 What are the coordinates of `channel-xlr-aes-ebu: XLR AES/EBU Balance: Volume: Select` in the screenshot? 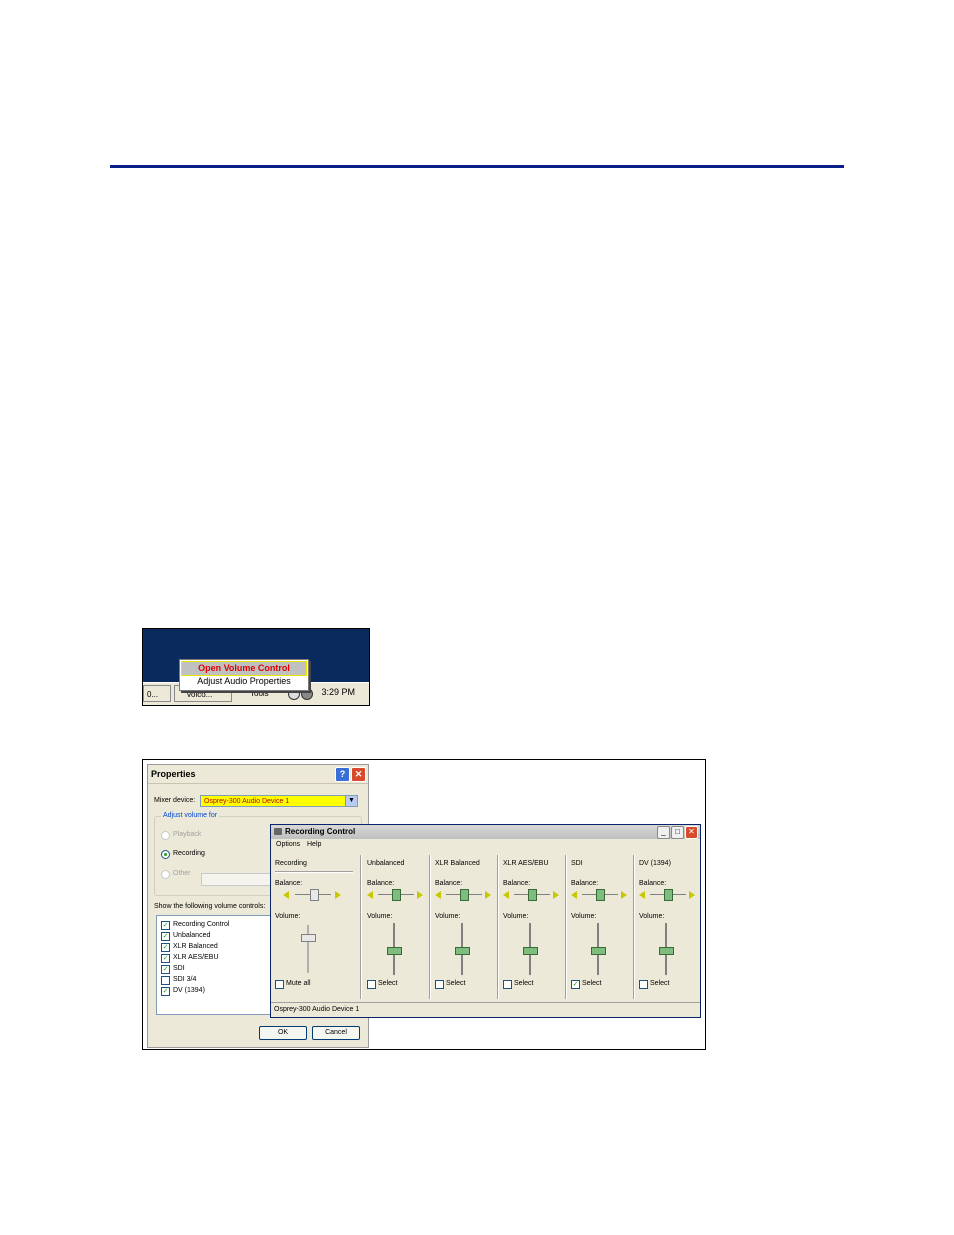 It's located at (533, 926).